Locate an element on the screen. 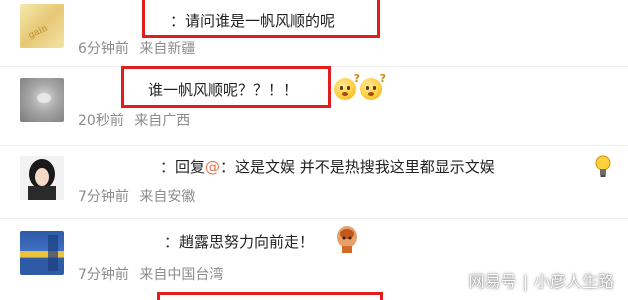 Image resolution: width=628 pixels, height=300 pixels. reply-at-link: @ is located at coordinates (212, 167).